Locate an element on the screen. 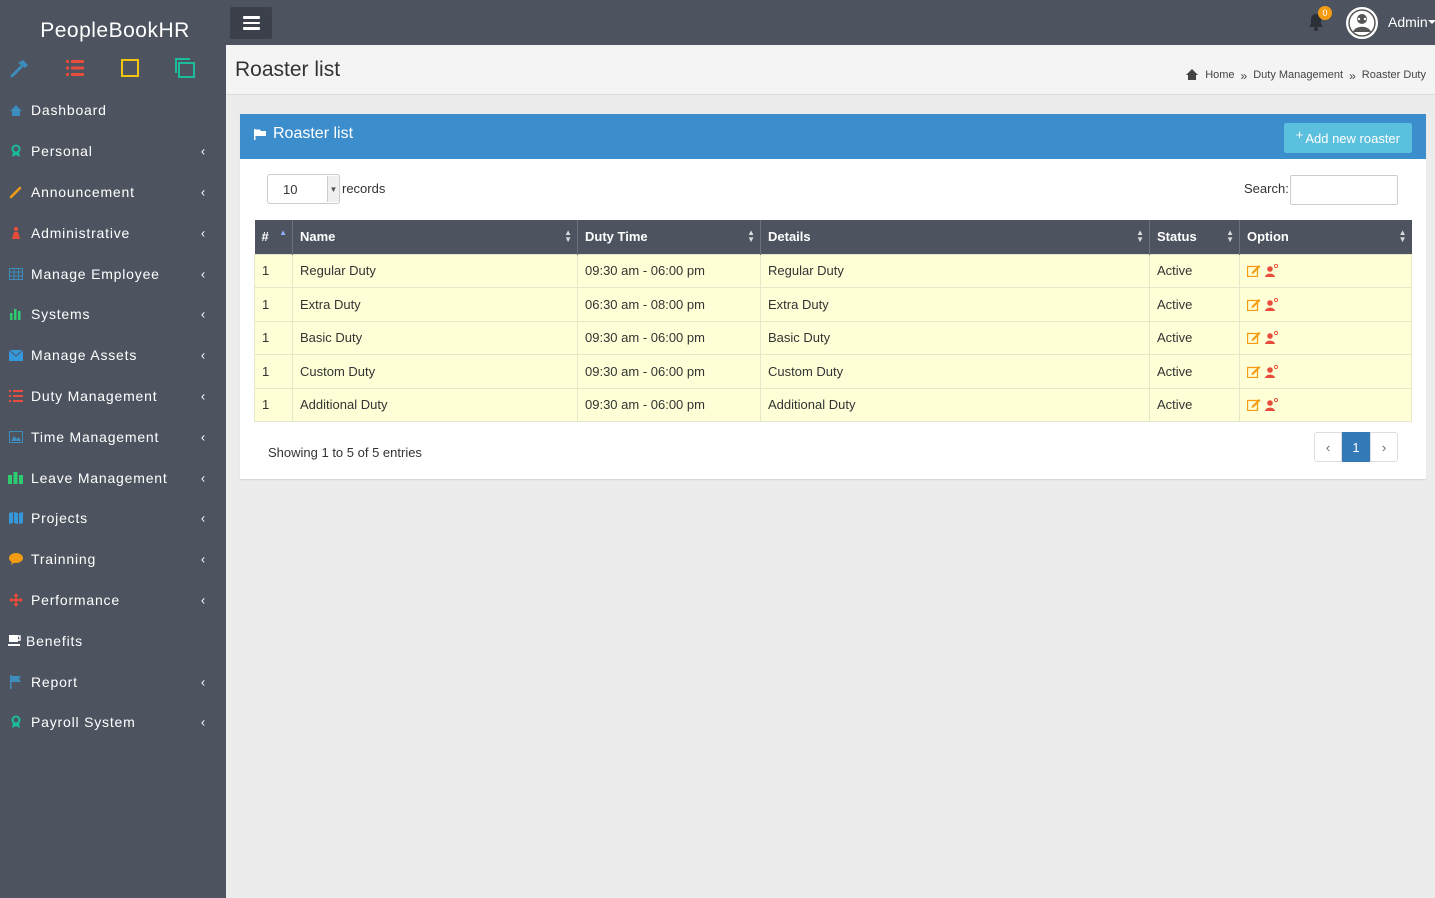 The height and width of the screenshot is (898, 1435). sidebar-item-report: Report ‹ is located at coordinates (113, 681).